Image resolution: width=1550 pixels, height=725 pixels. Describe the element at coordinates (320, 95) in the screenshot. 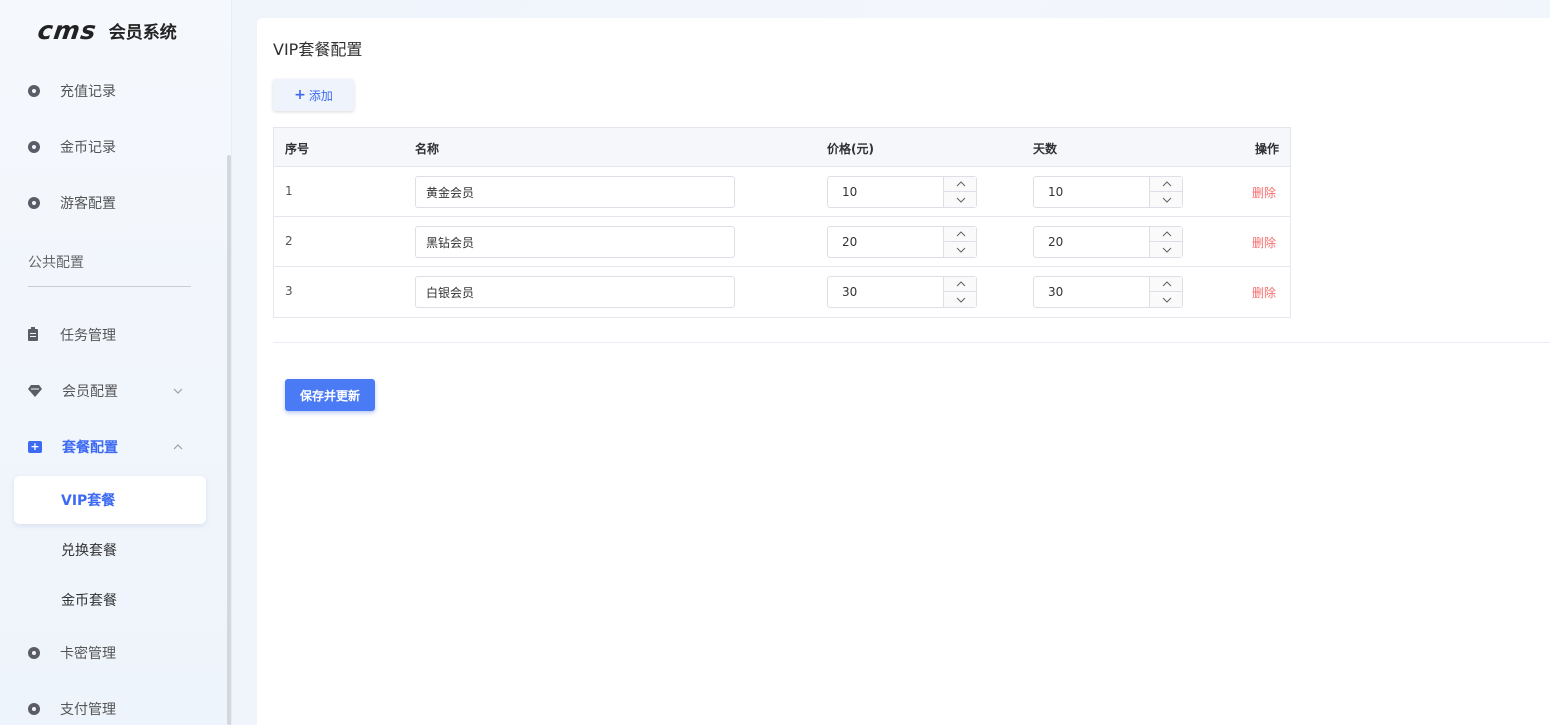

I see `add-button-label: 添加` at that location.